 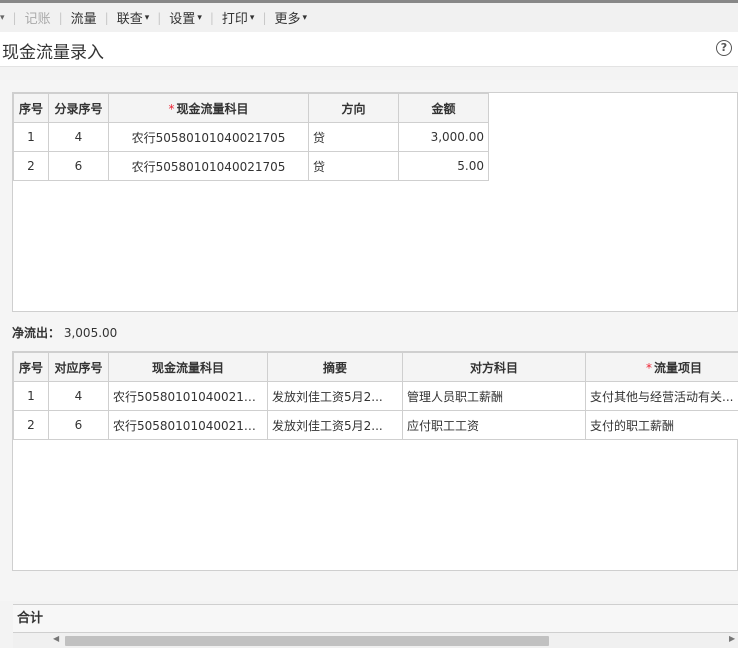 What do you see at coordinates (369, 16) in the screenshot?
I see `toolbar: ▾ | 记账 | 流量 | 联查▾ | 设置▾ | 打印▾ | 更多▾` at bounding box center [369, 16].